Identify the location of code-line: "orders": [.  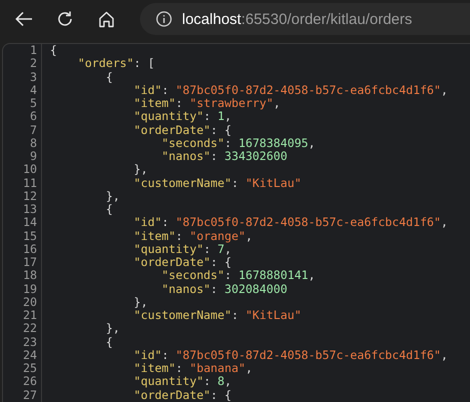
(116, 63).